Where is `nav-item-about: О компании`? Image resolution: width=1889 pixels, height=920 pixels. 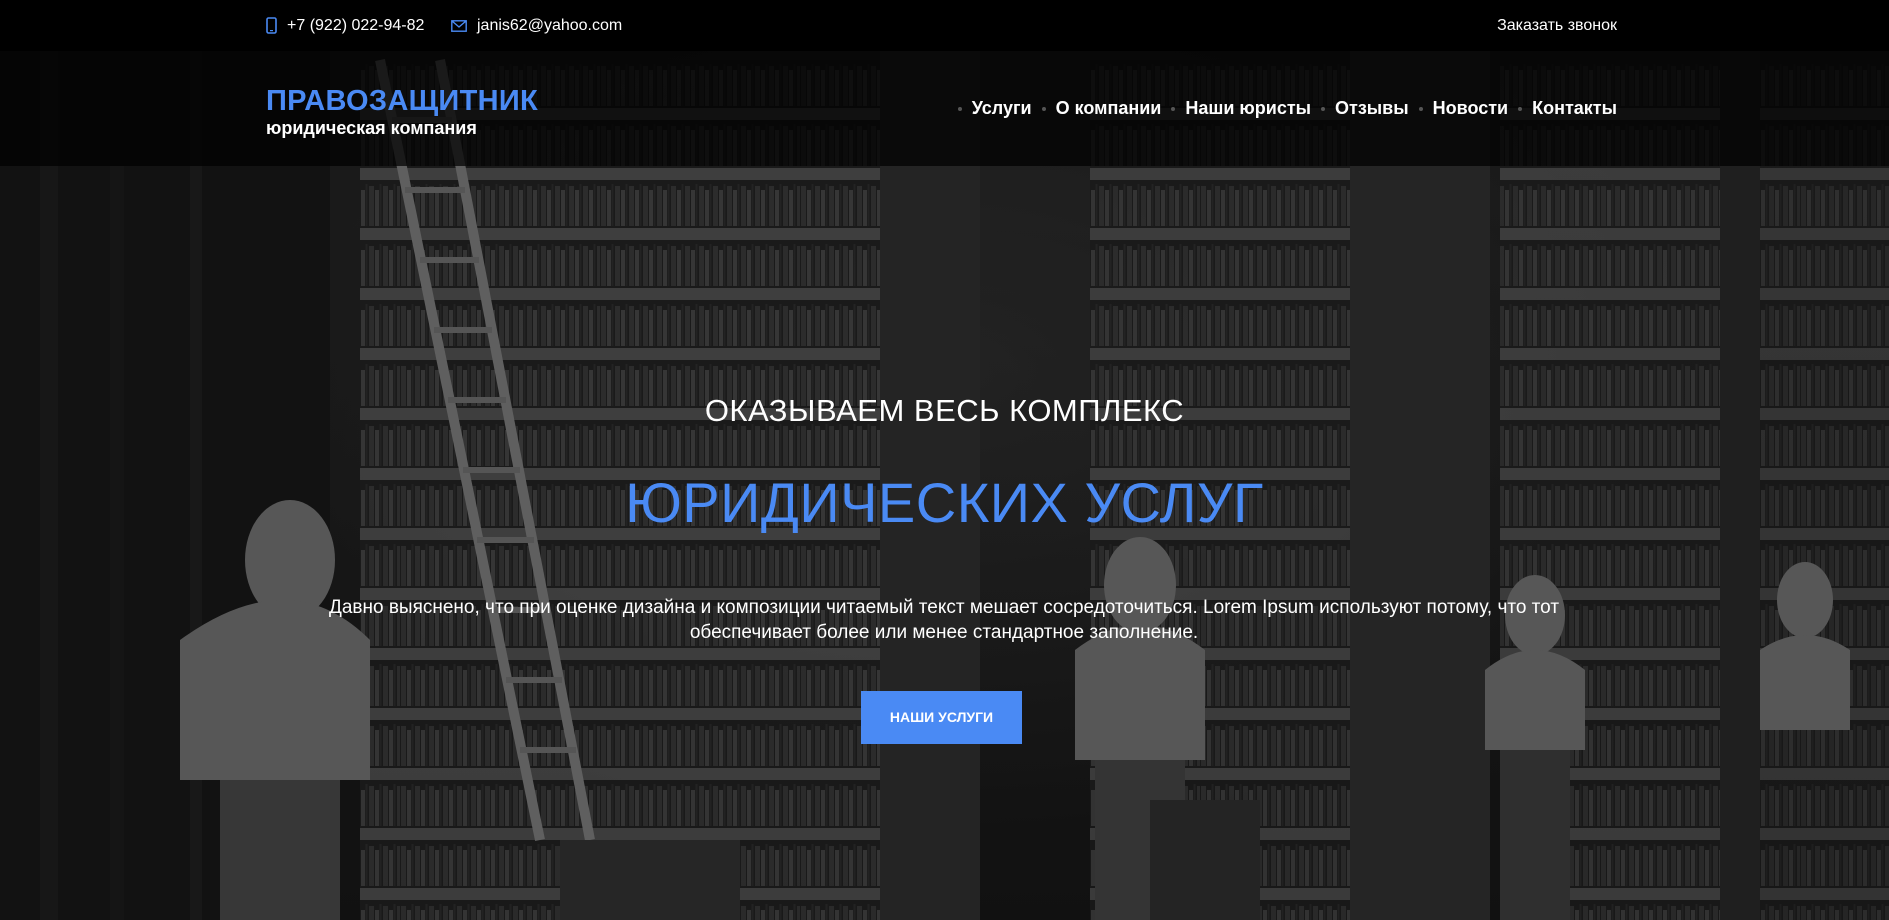
nav-item-about: О компании is located at coordinates (1109, 108).